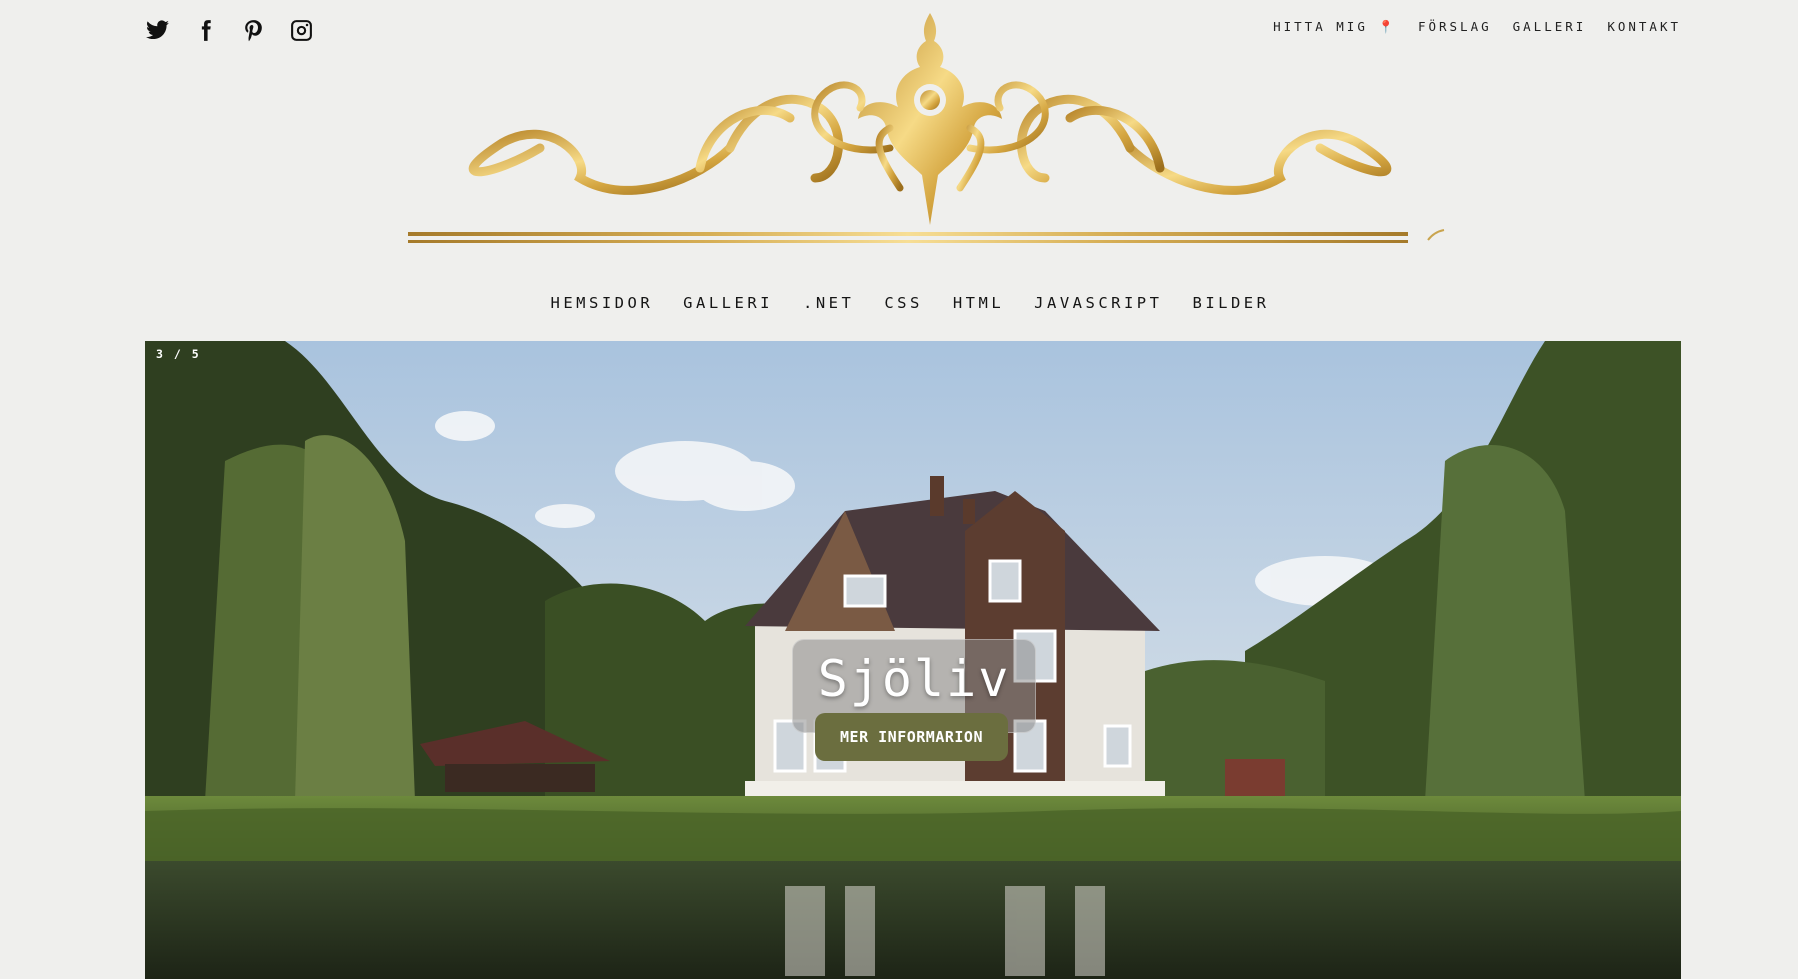 The height and width of the screenshot is (979, 1798). Describe the element at coordinates (229, 30) in the screenshot. I see `social-links` at that location.